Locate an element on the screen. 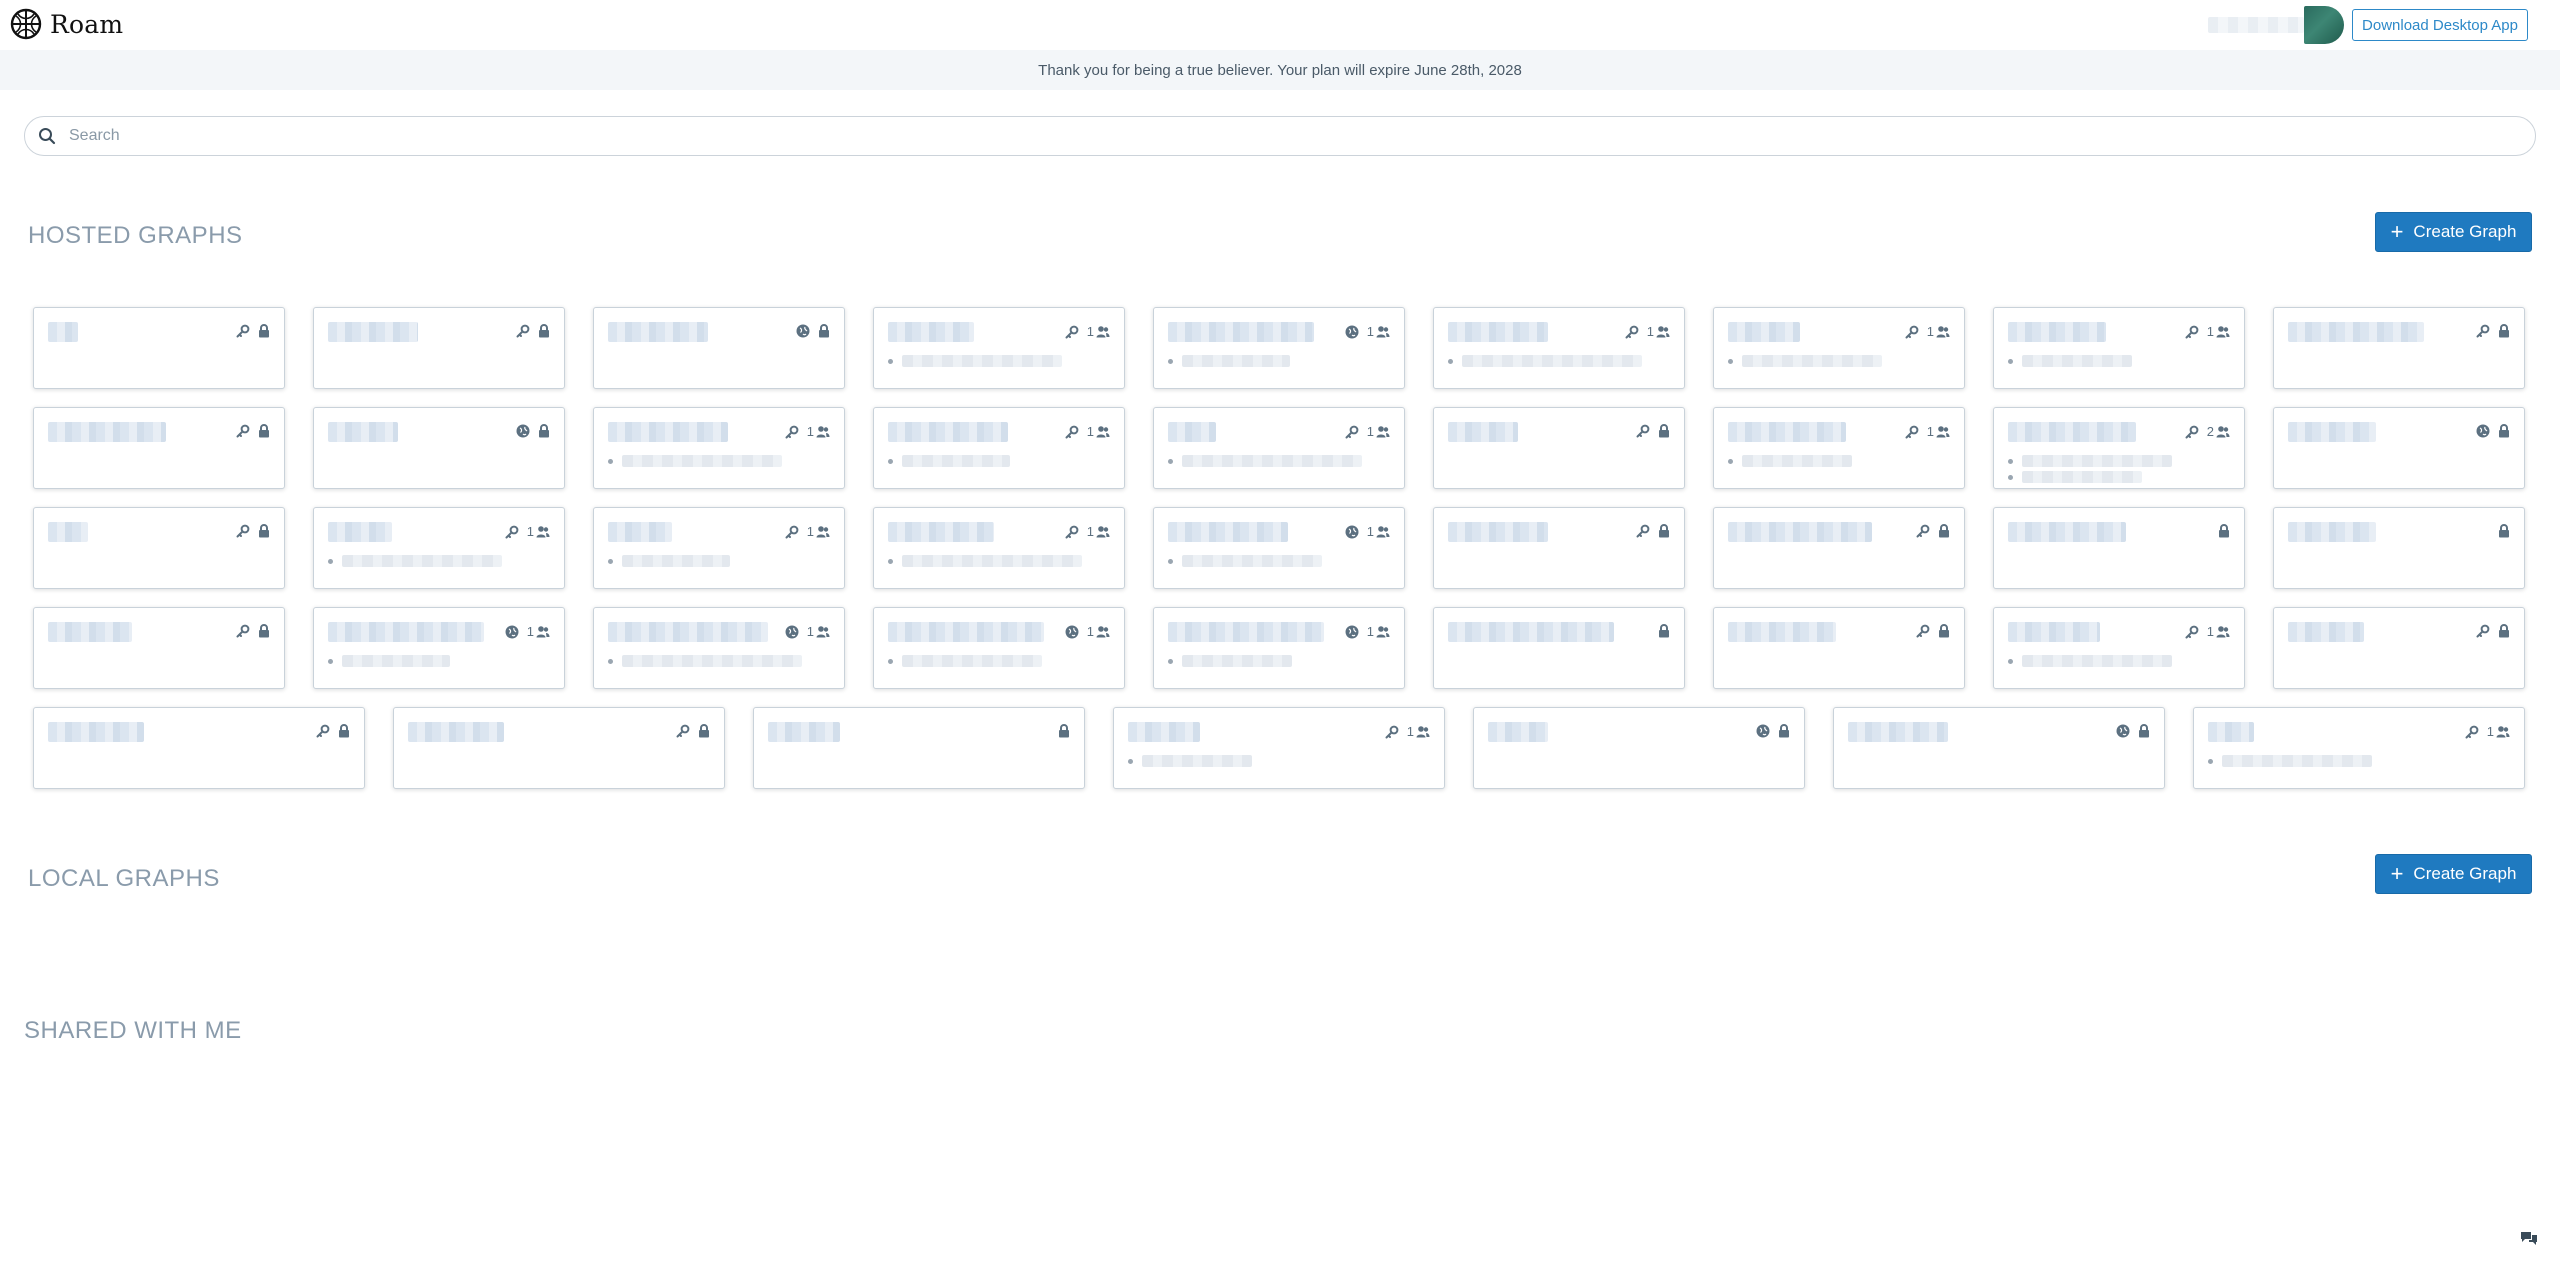 This screenshot has height=1271, width=2560. roam-logo: Roam is located at coordinates (66, 24).